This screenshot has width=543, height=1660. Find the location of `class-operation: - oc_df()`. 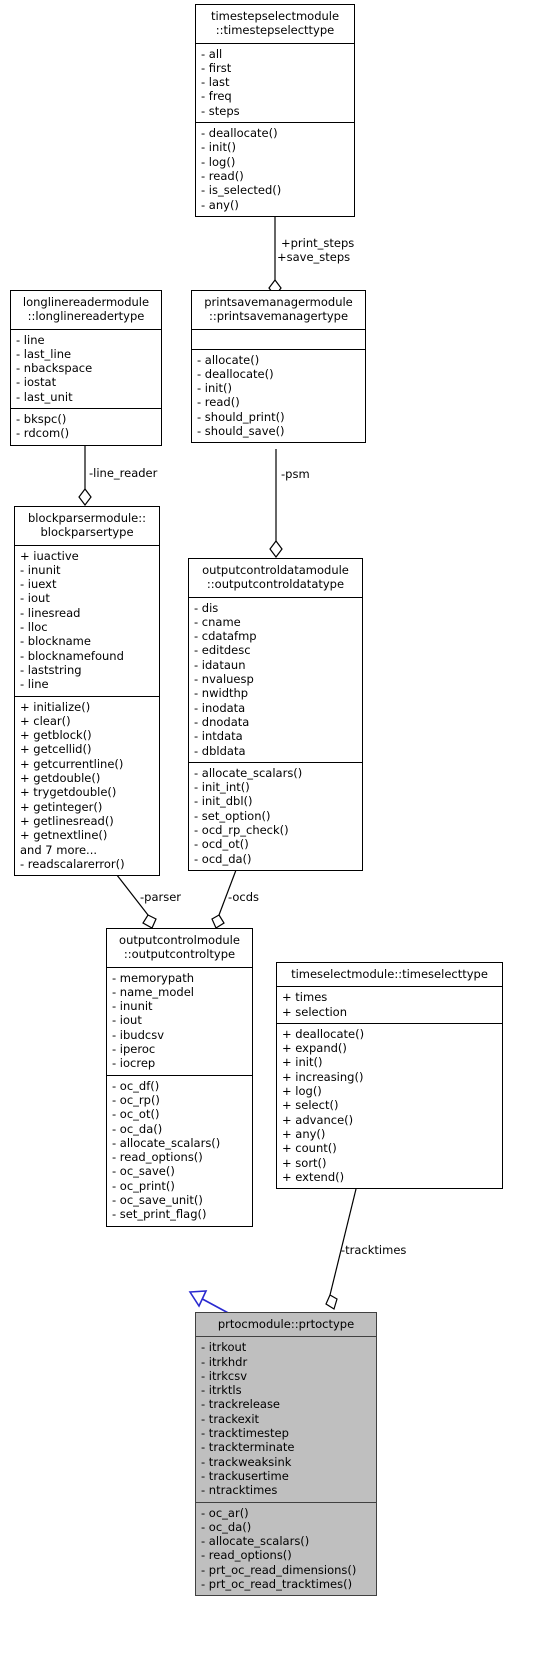

class-operation: - oc_df() is located at coordinates (136, 1085).